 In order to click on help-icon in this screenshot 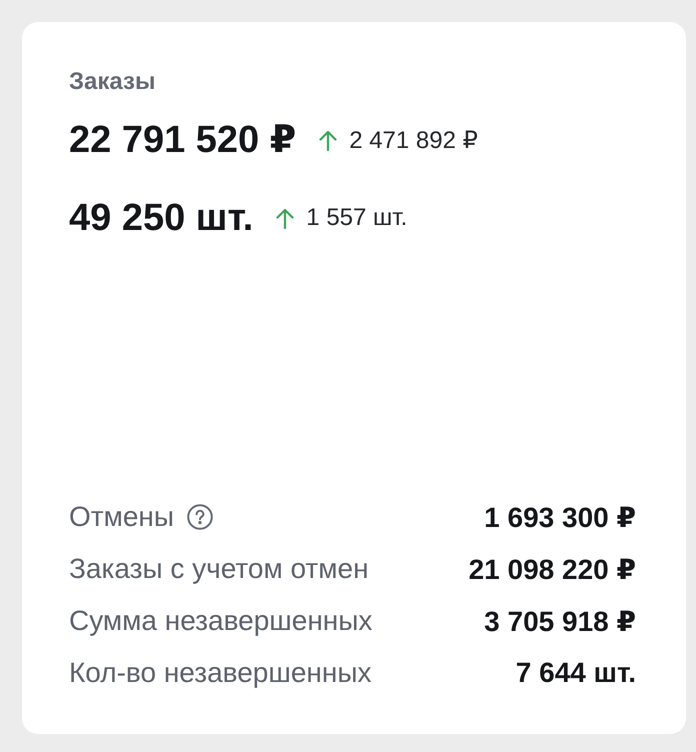, I will do `click(200, 517)`.